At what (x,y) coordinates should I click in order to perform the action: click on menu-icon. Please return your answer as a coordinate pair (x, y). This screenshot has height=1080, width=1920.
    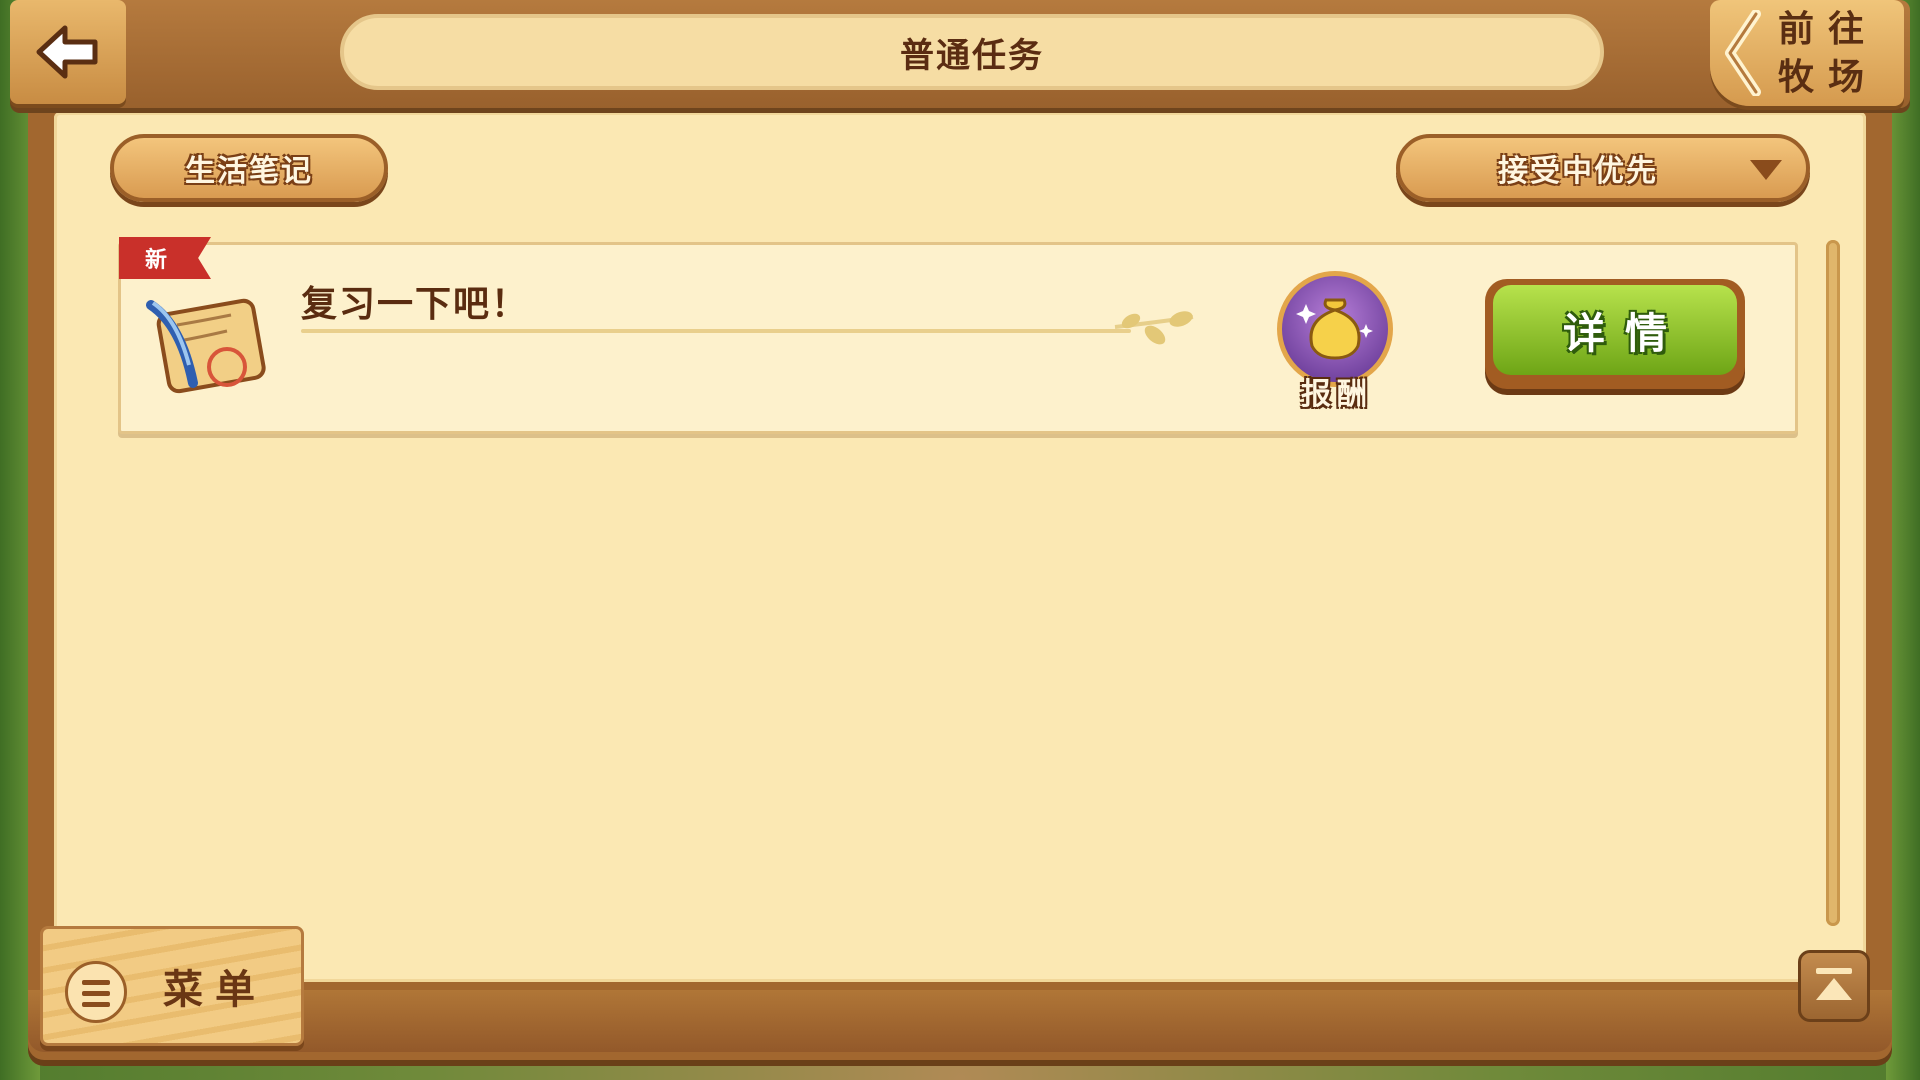
    Looking at the image, I should click on (96, 992).